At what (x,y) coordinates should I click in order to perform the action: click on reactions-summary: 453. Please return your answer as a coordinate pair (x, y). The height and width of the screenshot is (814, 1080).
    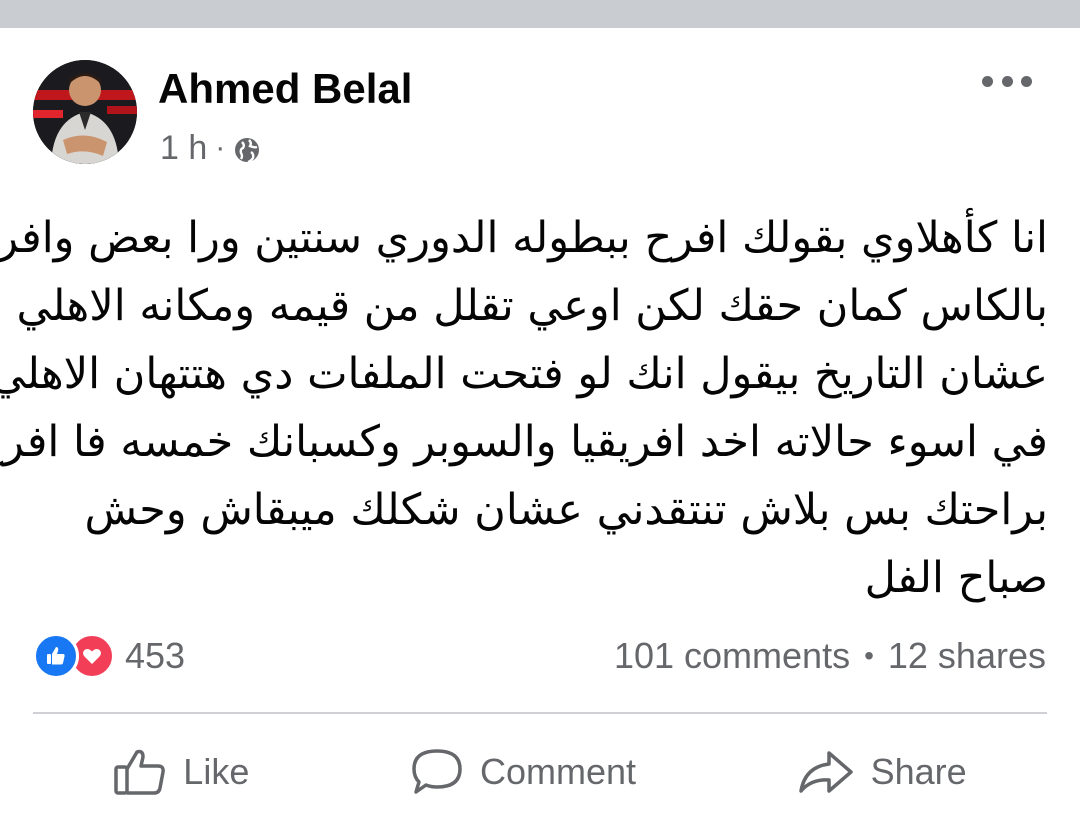
    Looking at the image, I should click on (109, 656).